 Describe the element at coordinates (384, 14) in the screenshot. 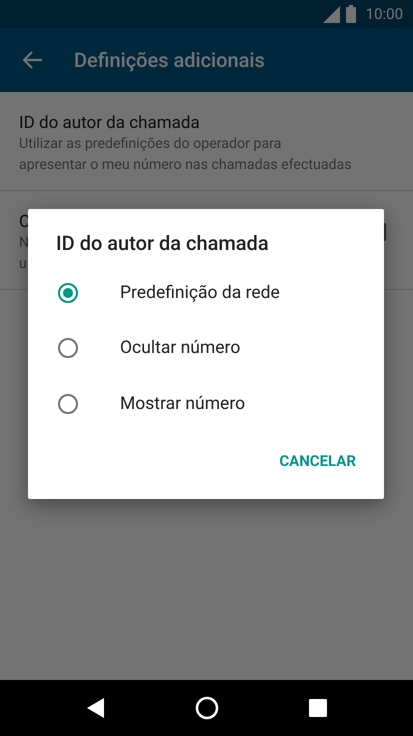

I see `status-time: 10:00` at that location.